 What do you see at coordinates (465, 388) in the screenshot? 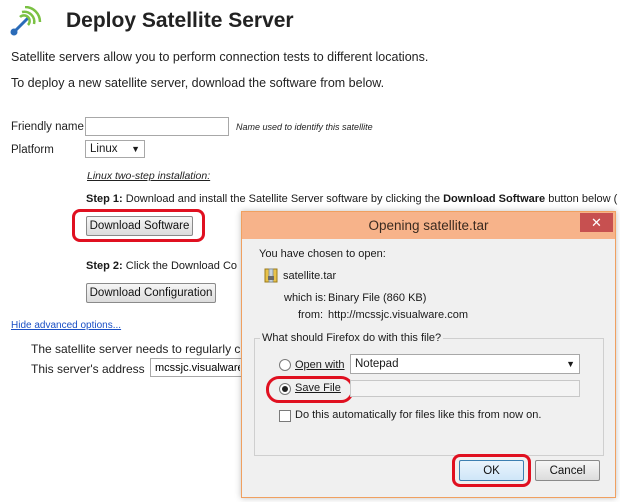
I see `save-file-path-field` at bounding box center [465, 388].